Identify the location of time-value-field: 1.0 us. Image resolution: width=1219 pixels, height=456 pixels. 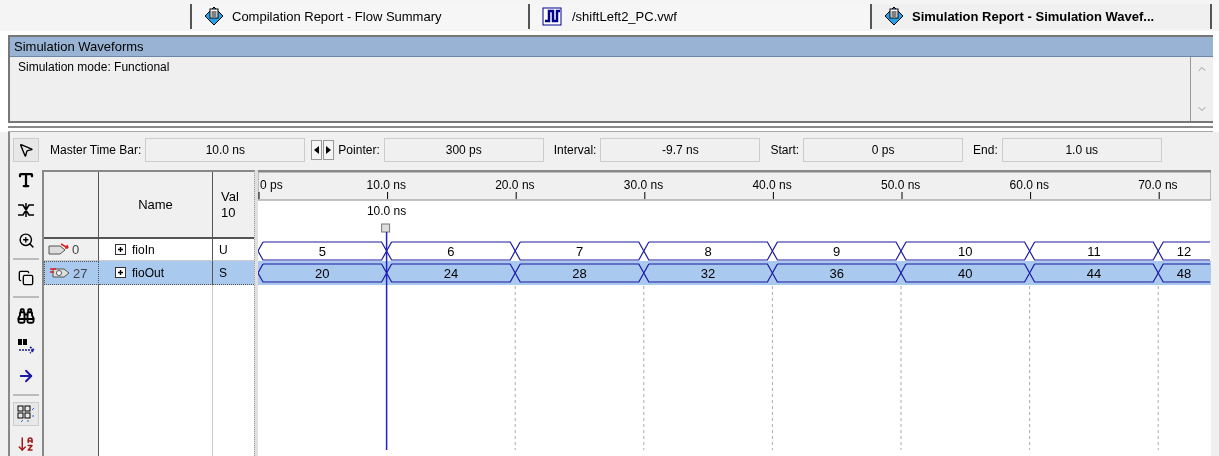
(1081, 150).